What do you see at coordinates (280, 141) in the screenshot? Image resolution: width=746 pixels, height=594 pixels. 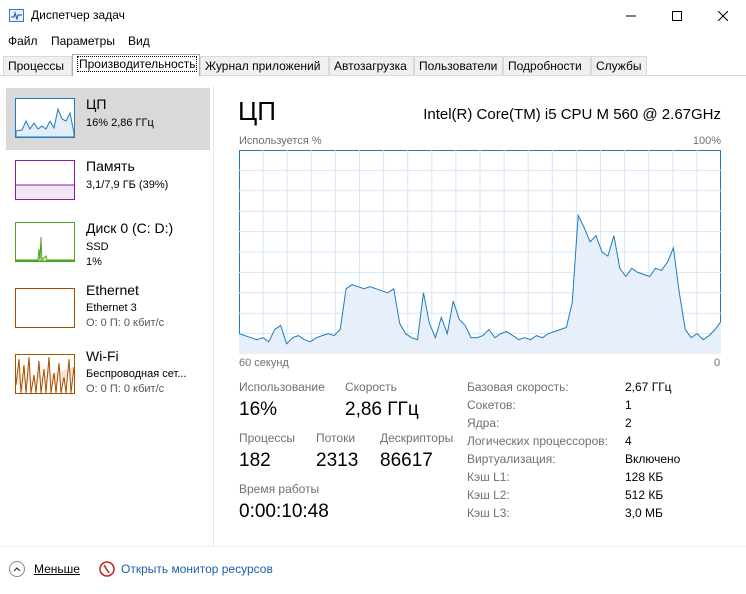 I see `graph-axis-label: Используется %` at bounding box center [280, 141].